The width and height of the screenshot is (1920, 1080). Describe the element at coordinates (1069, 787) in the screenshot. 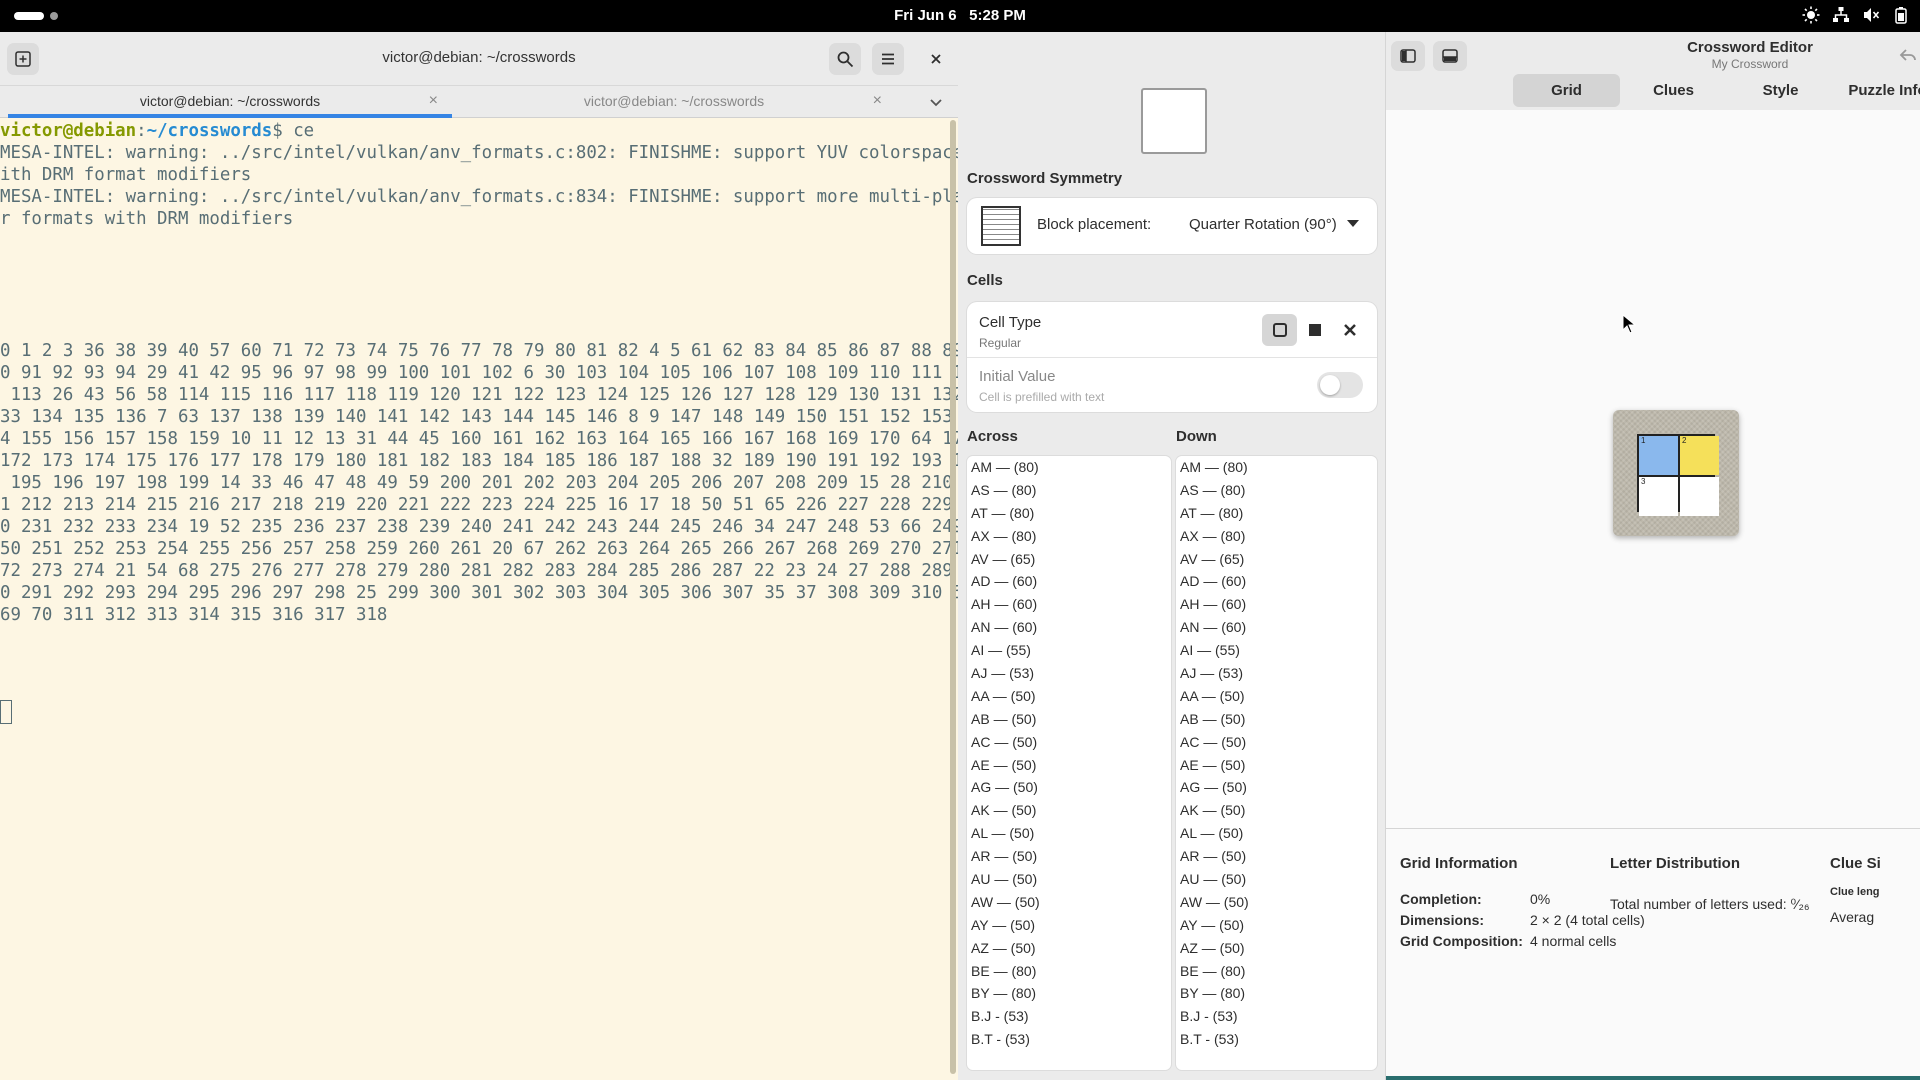

I see `across-list-item: AG — (50)` at that location.